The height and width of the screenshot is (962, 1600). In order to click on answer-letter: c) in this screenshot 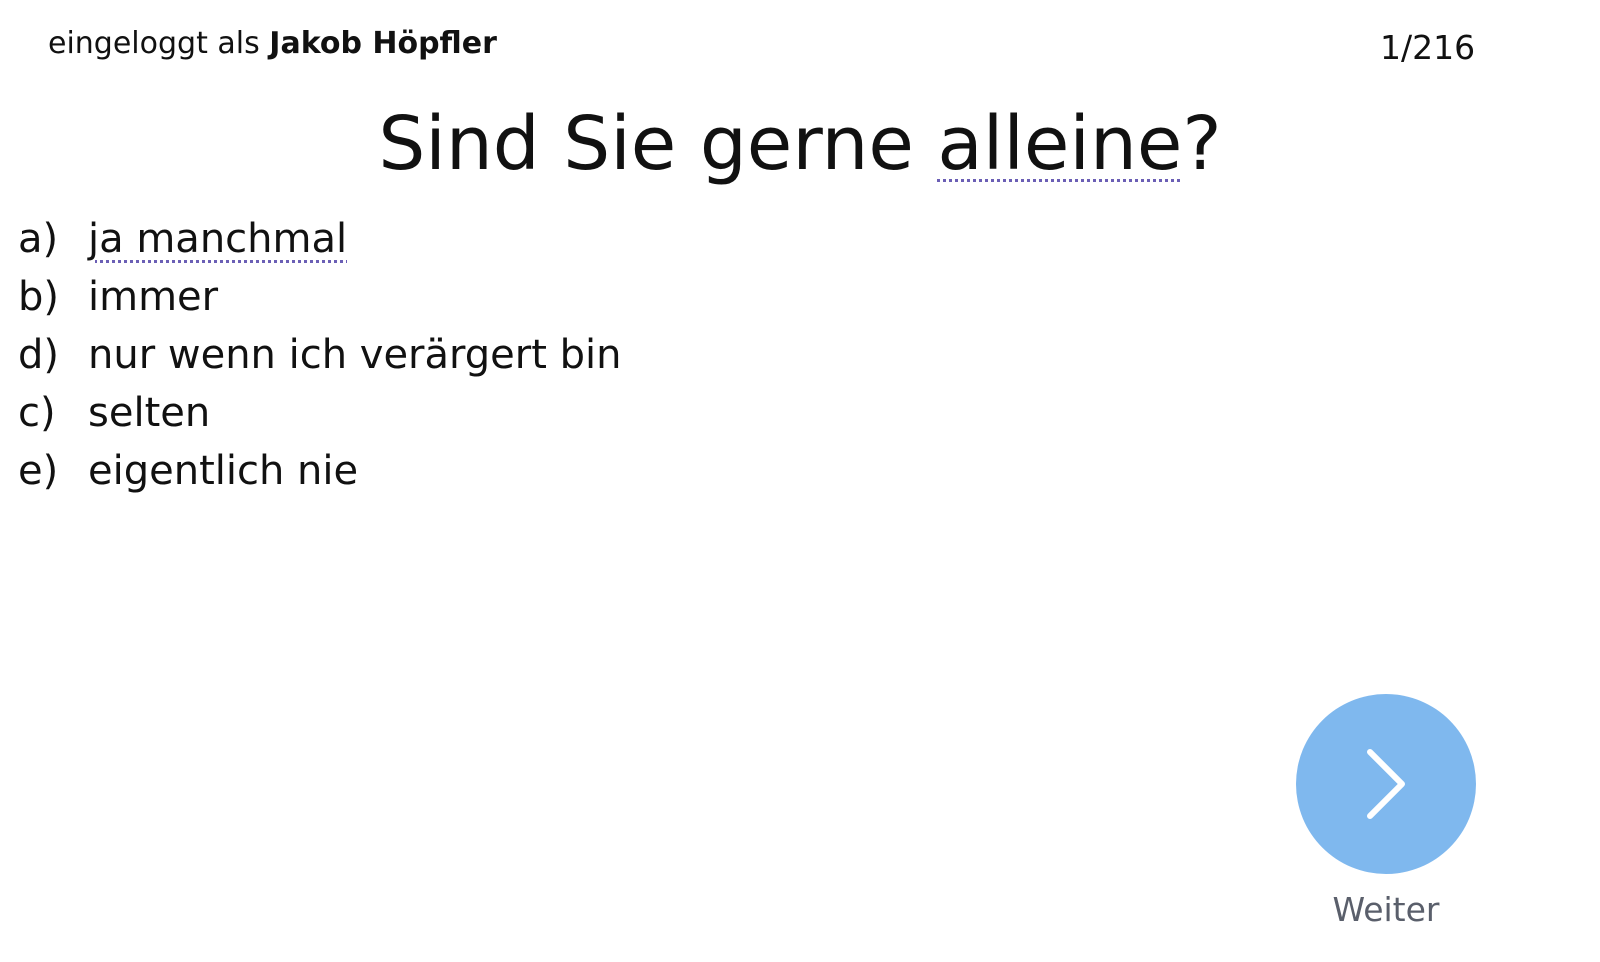, I will do `click(37, 413)`.